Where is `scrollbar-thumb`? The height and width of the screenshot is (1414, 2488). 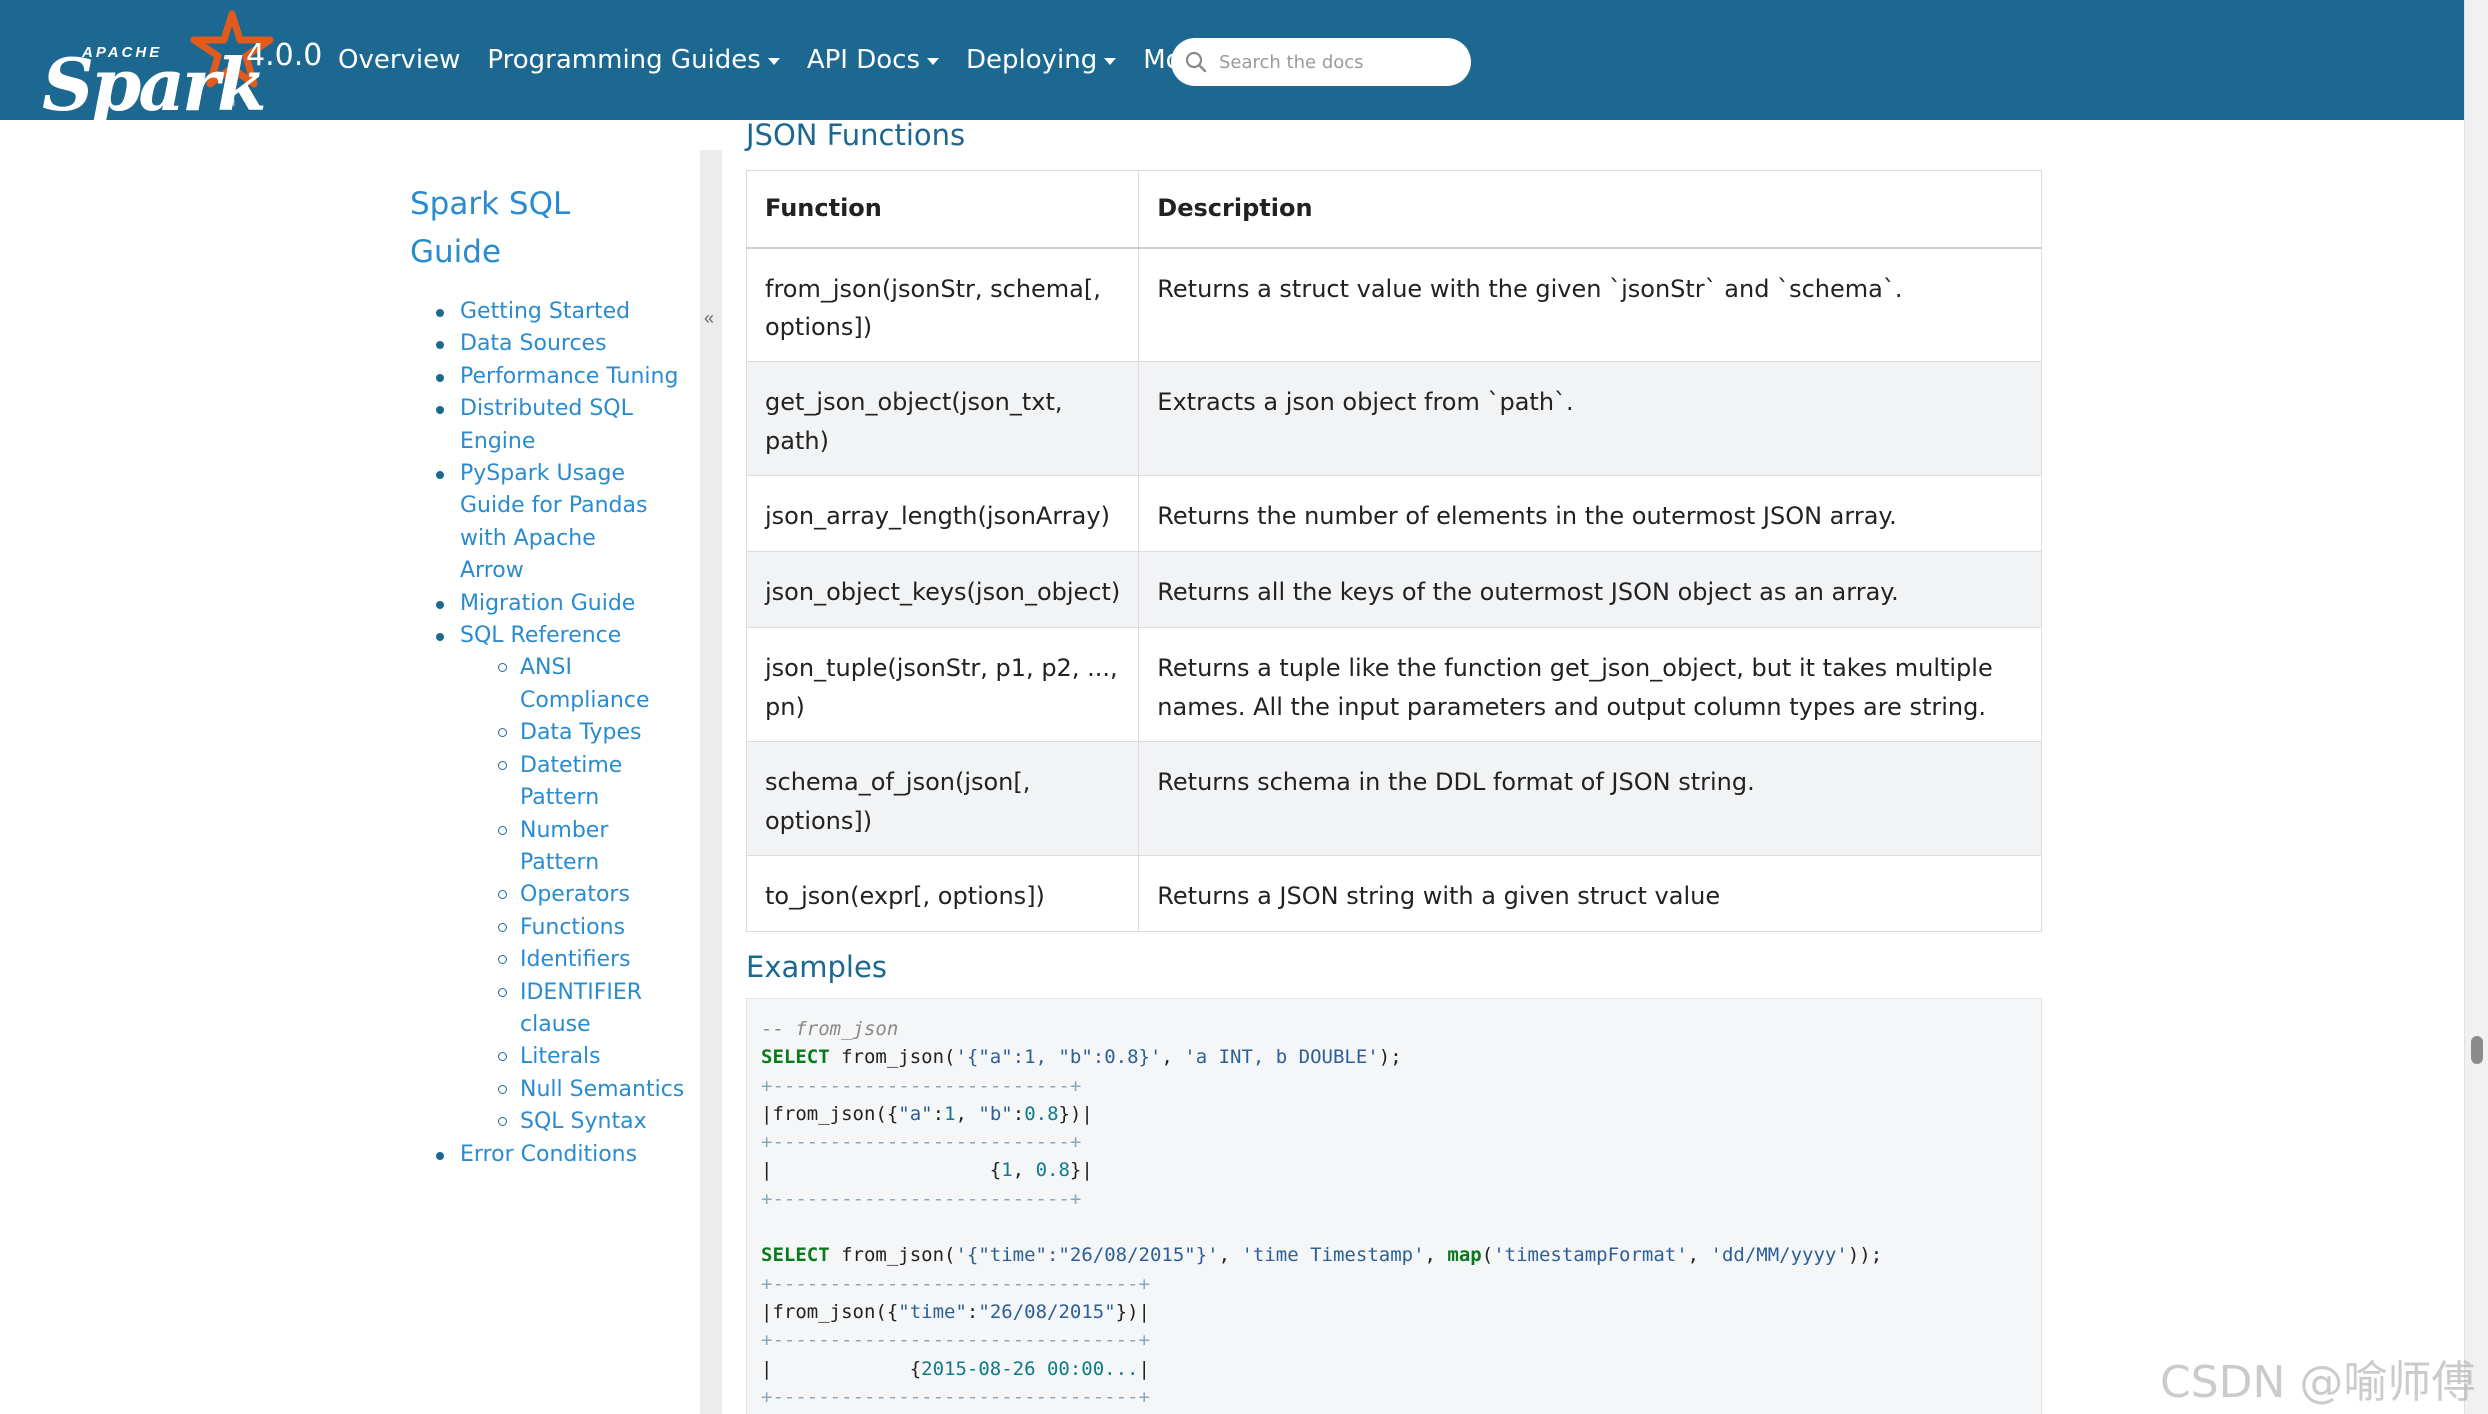
scrollbar-thumb is located at coordinates (2477, 1050).